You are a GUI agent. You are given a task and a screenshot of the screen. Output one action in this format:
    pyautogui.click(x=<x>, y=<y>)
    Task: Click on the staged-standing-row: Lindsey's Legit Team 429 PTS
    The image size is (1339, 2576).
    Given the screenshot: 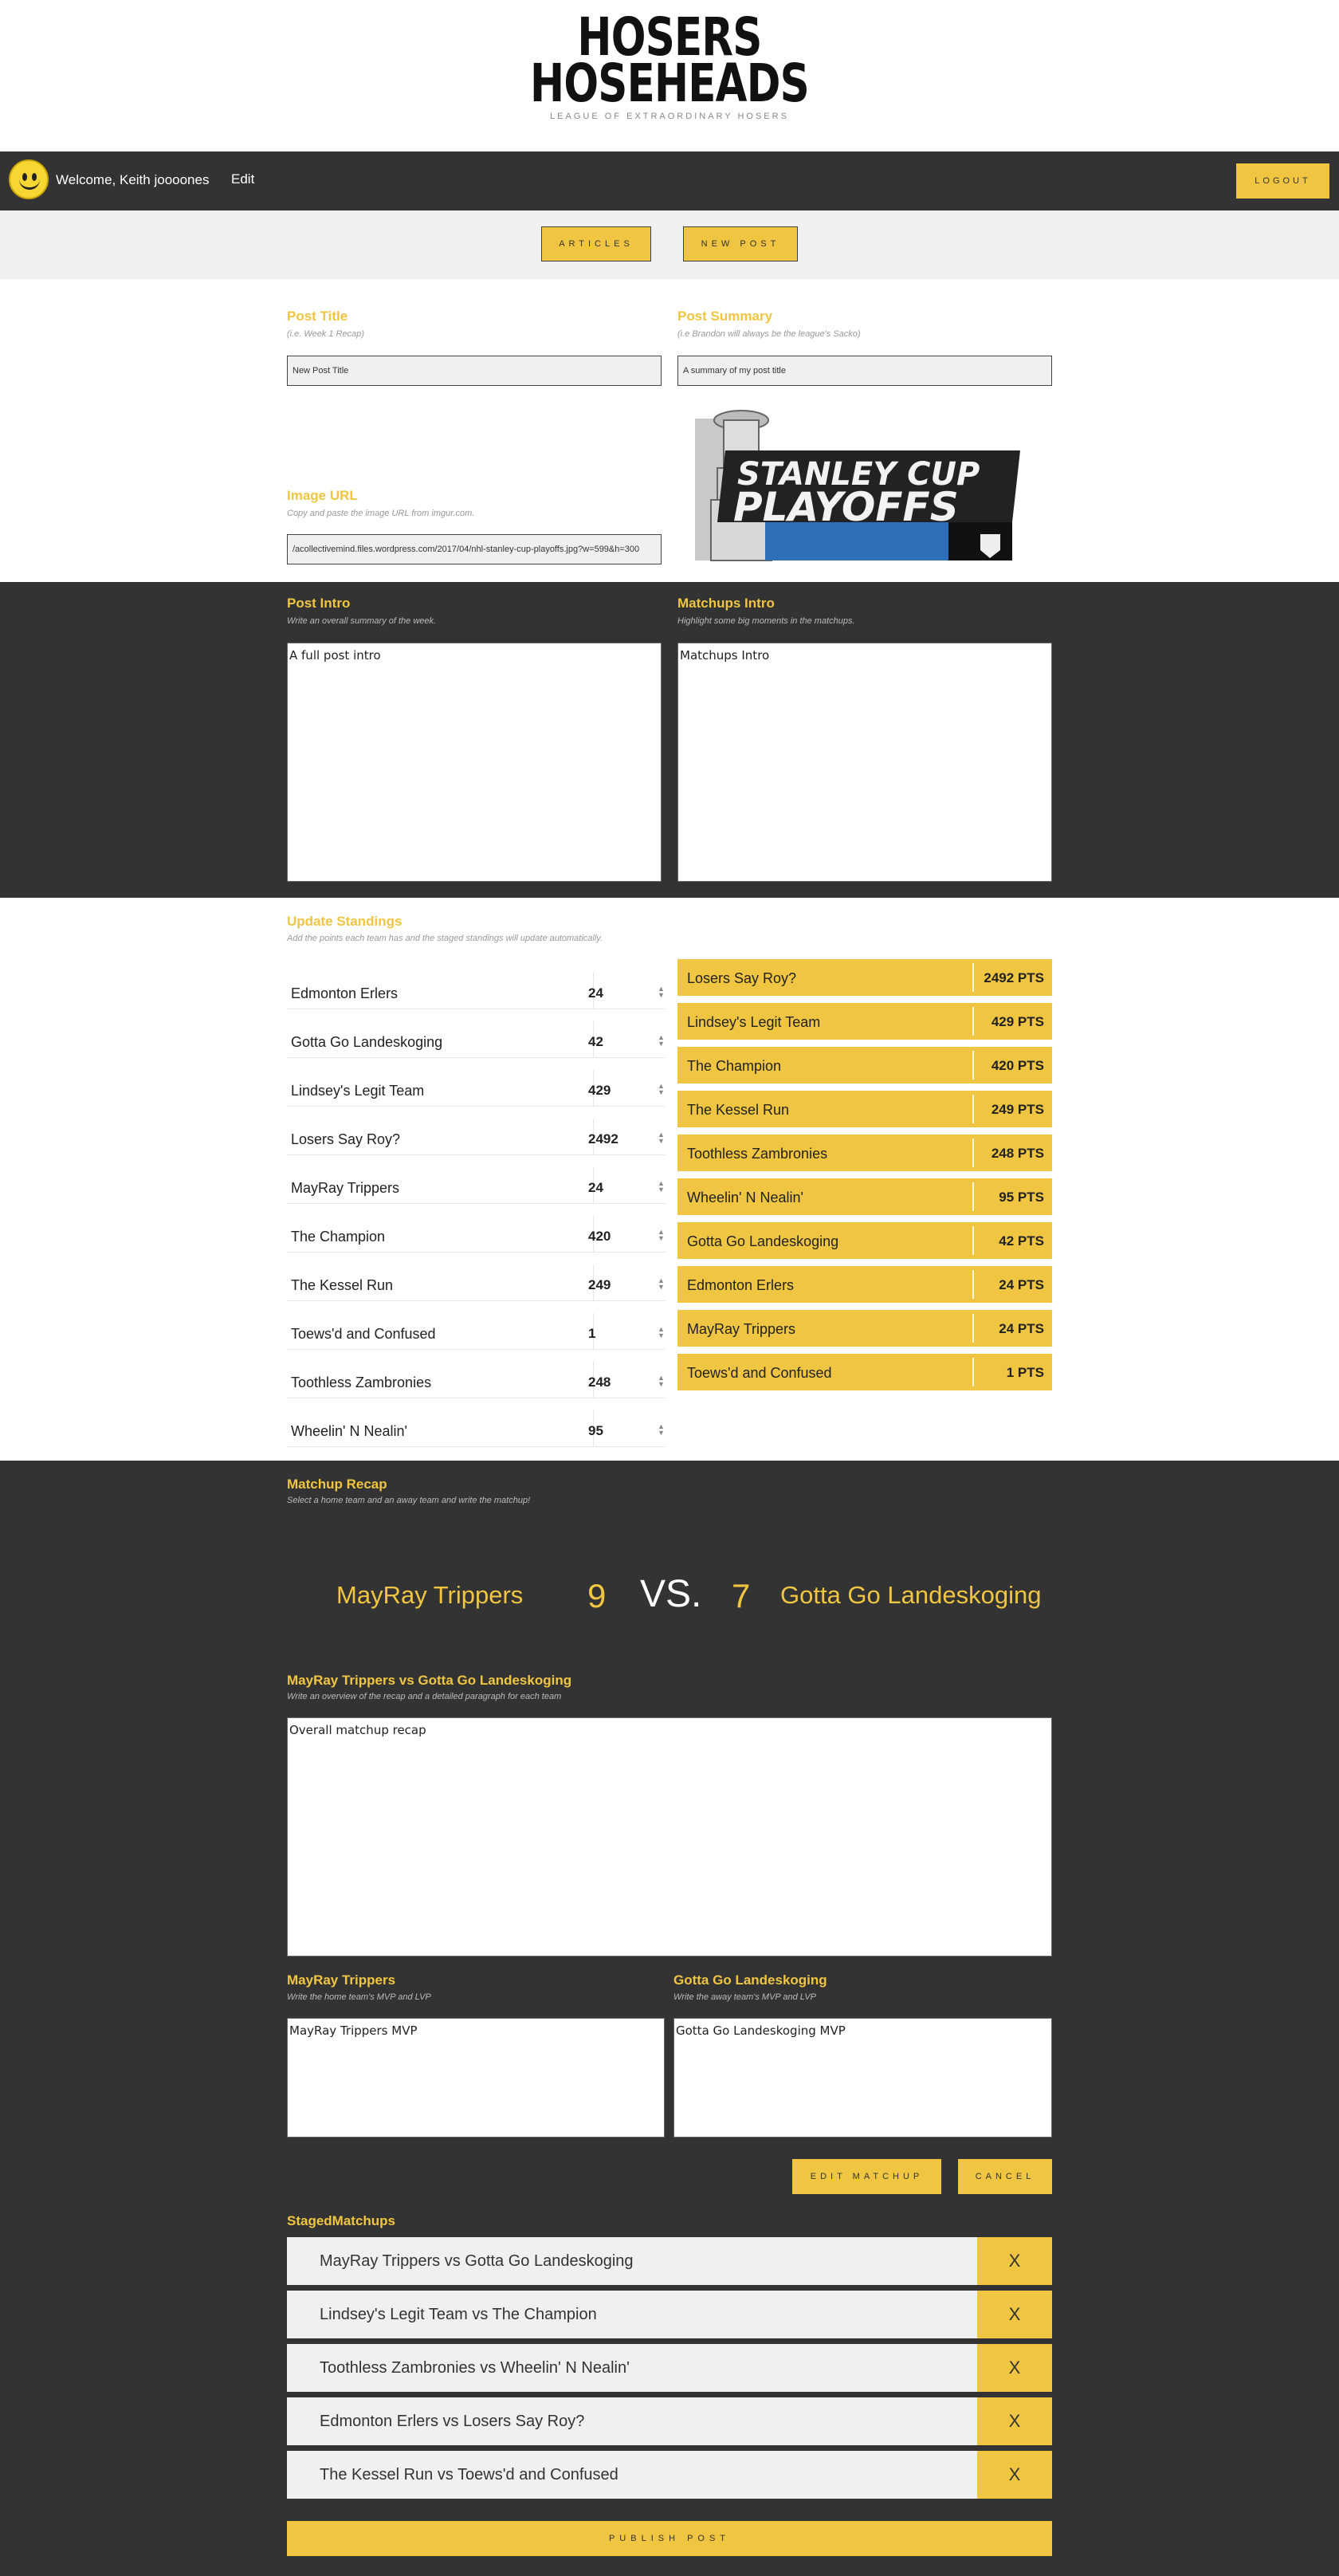 What is the action you would take?
    pyautogui.click(x=864, y=1022)
    